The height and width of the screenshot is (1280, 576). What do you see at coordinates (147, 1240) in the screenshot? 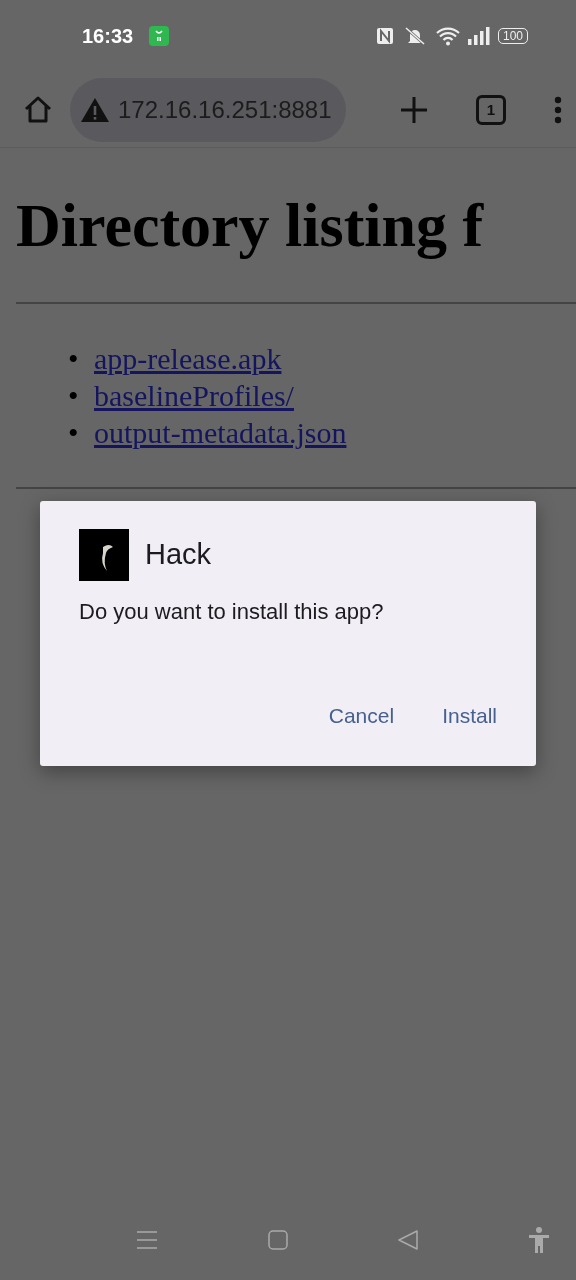
I see `menu-icon` at bounding box center [147, 1240].